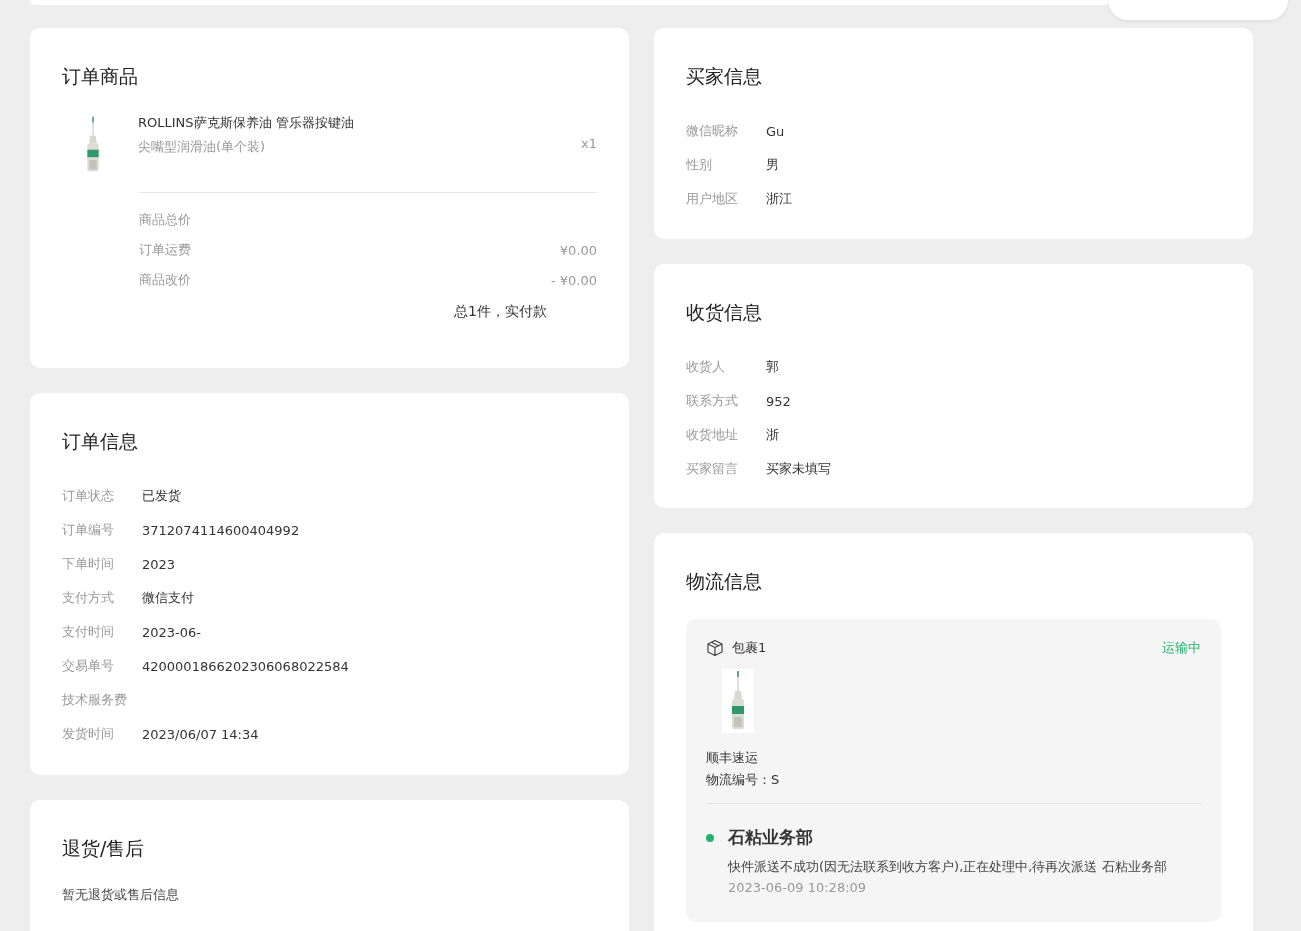 The image size is (1301, 931). I want to click on field-value: 买家未填写, so click(798, 469).